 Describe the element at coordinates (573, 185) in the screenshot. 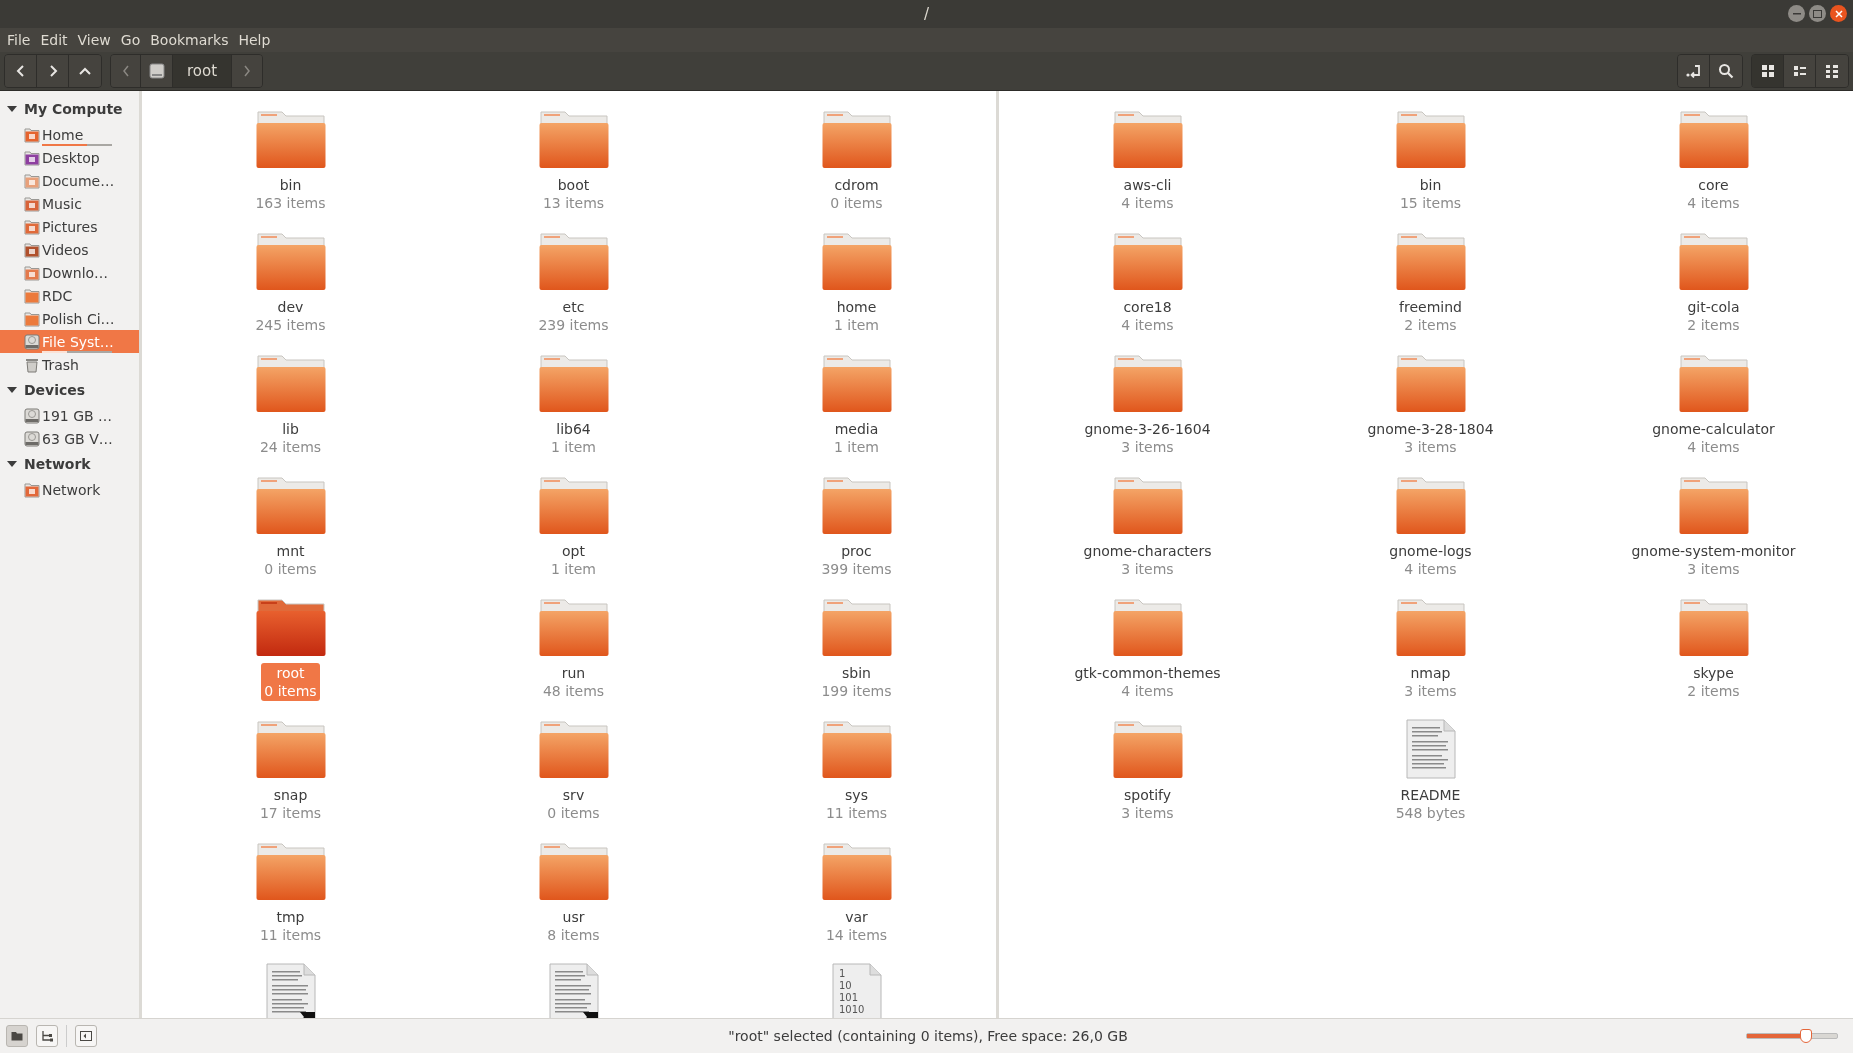

I see `file-name: boot` at that location.